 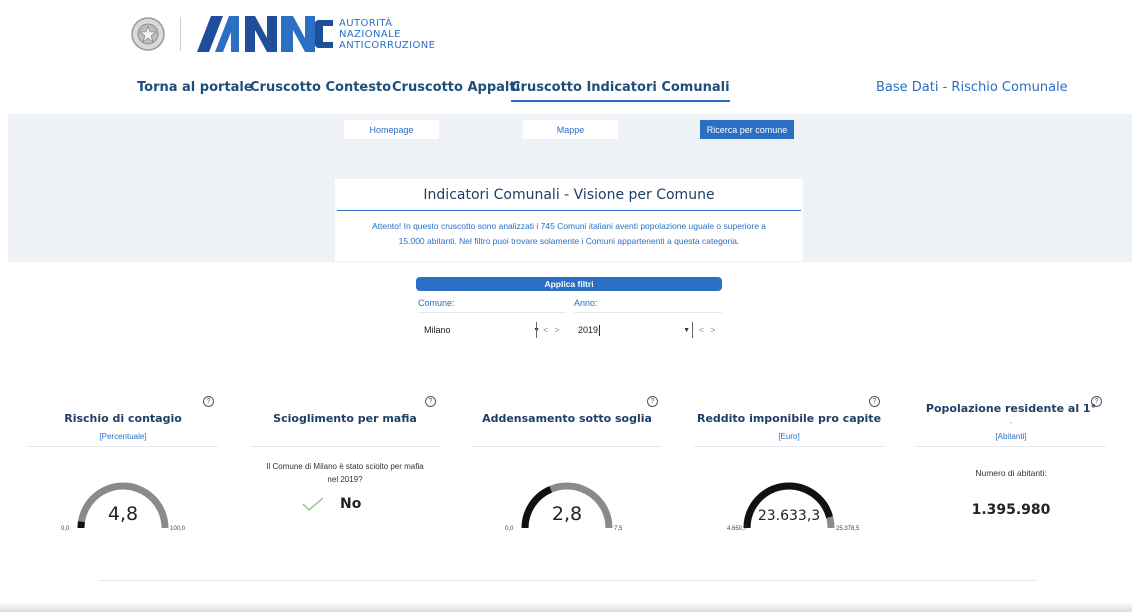 I want to click on anac-logo: AUTORITÀ NAZIONALE ANTICORRUZIONE, so click(x=282, y=34).